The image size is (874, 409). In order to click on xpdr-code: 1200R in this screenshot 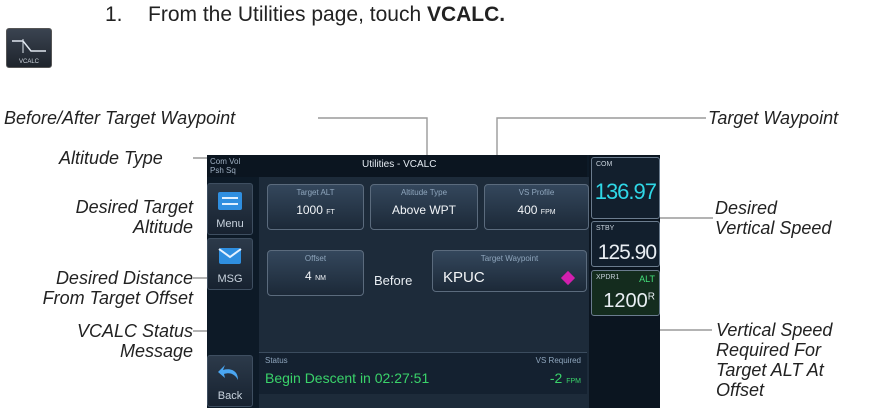, I will do `click(629, 301)`.